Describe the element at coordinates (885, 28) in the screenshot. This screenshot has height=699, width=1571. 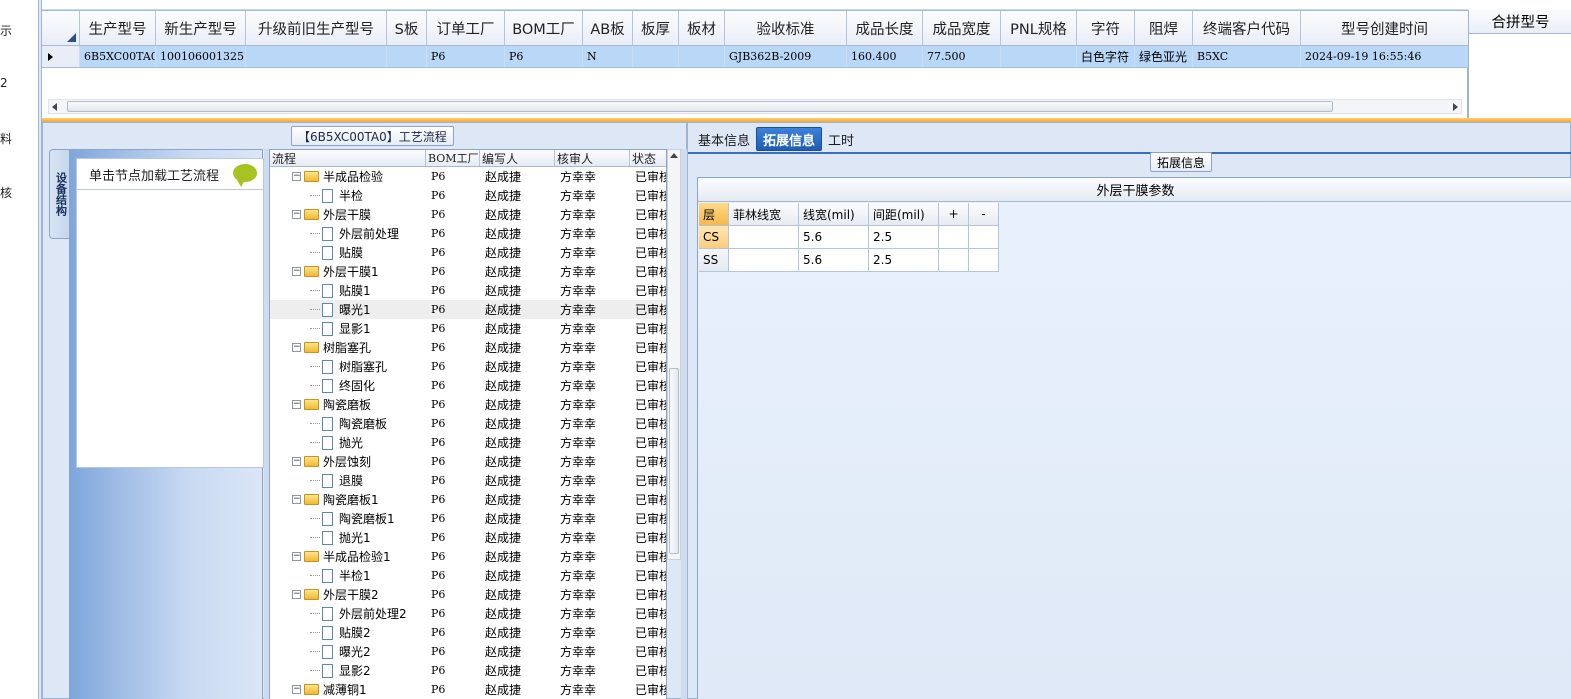
I see `col-header: 成品长度` at that location.